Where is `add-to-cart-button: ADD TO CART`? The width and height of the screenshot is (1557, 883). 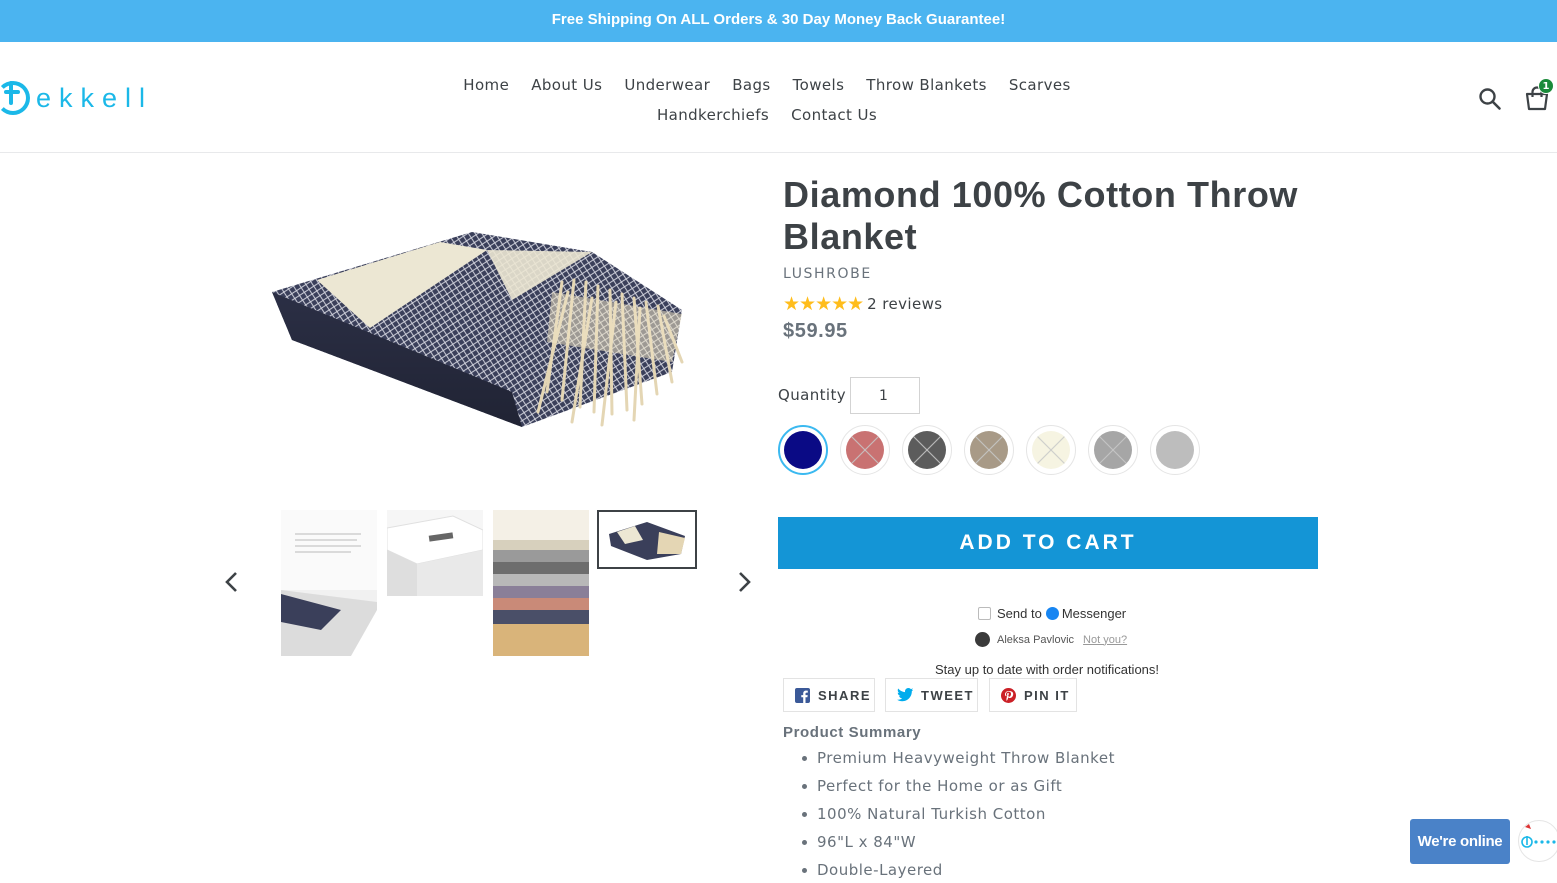 add-to-cart-button: ADD TO CART is located at coordinates (1048, 543).